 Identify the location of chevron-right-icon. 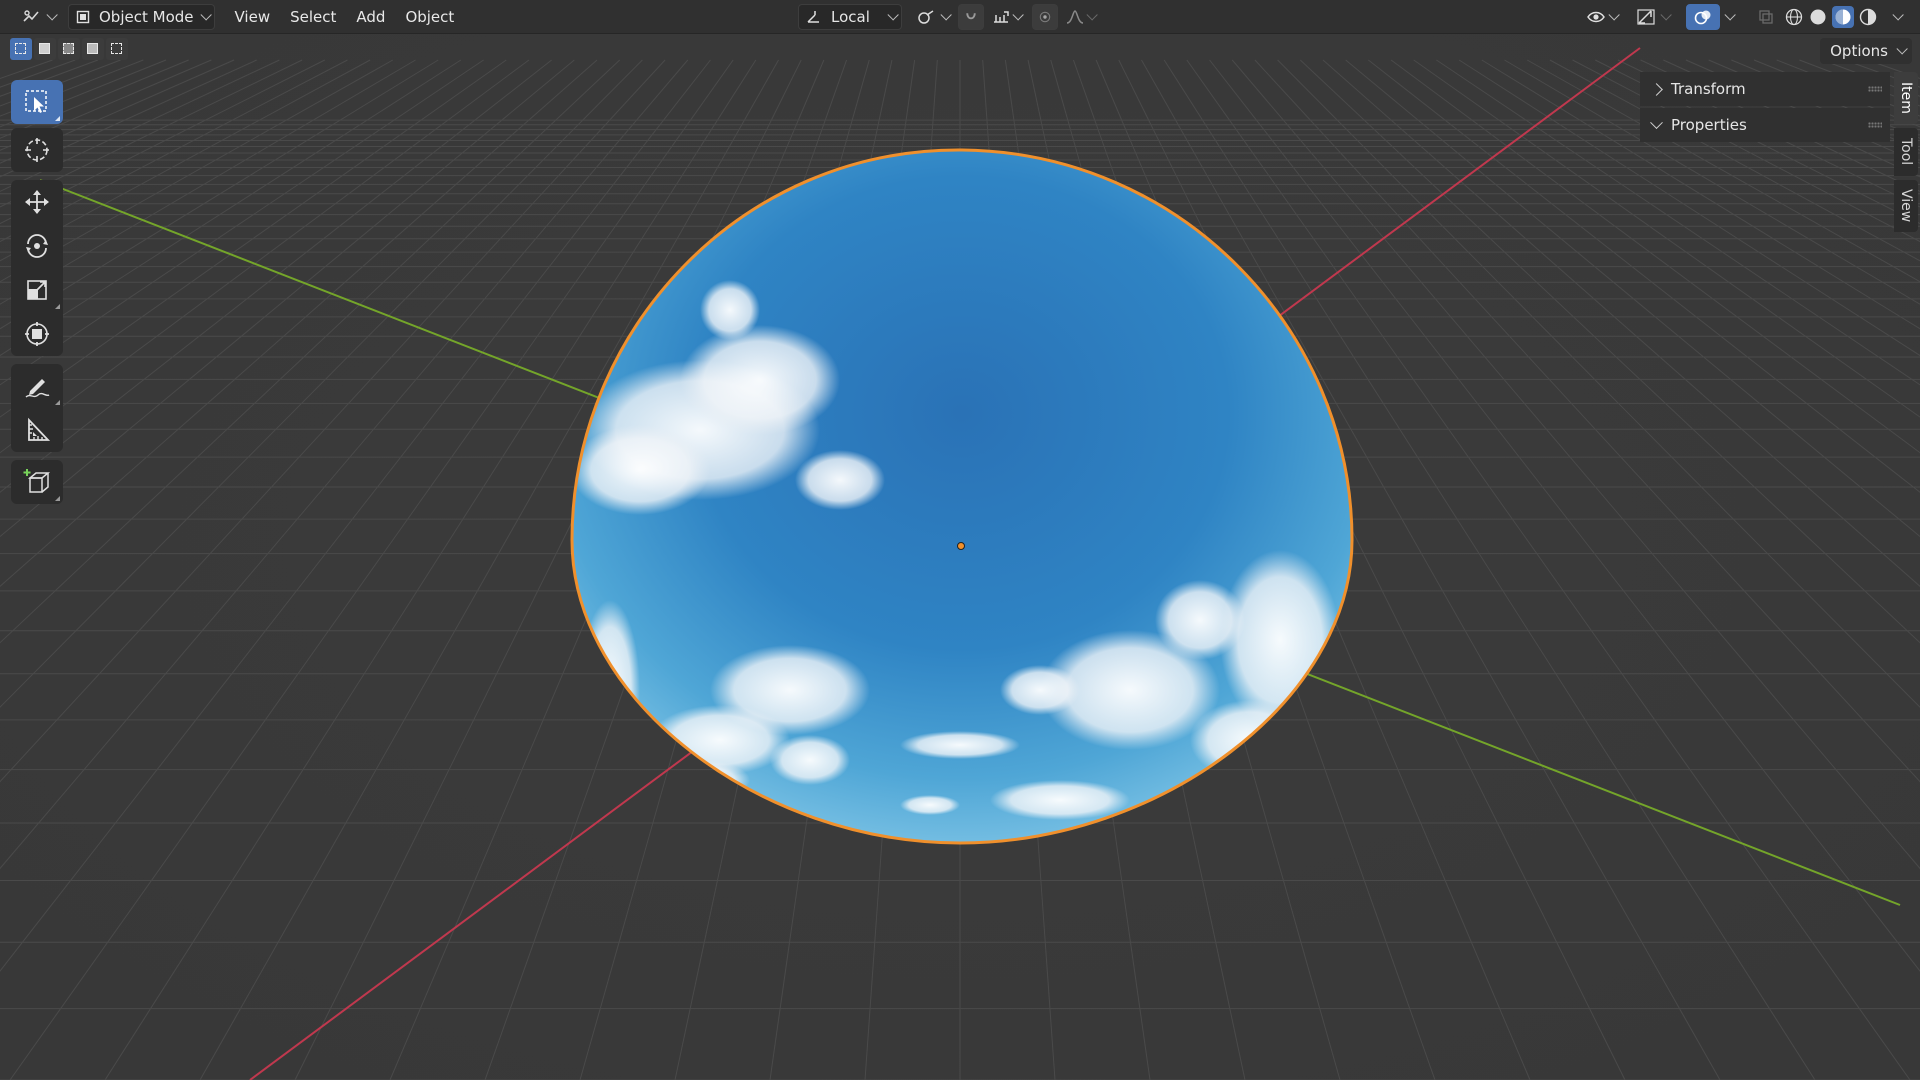
(1656, 89).